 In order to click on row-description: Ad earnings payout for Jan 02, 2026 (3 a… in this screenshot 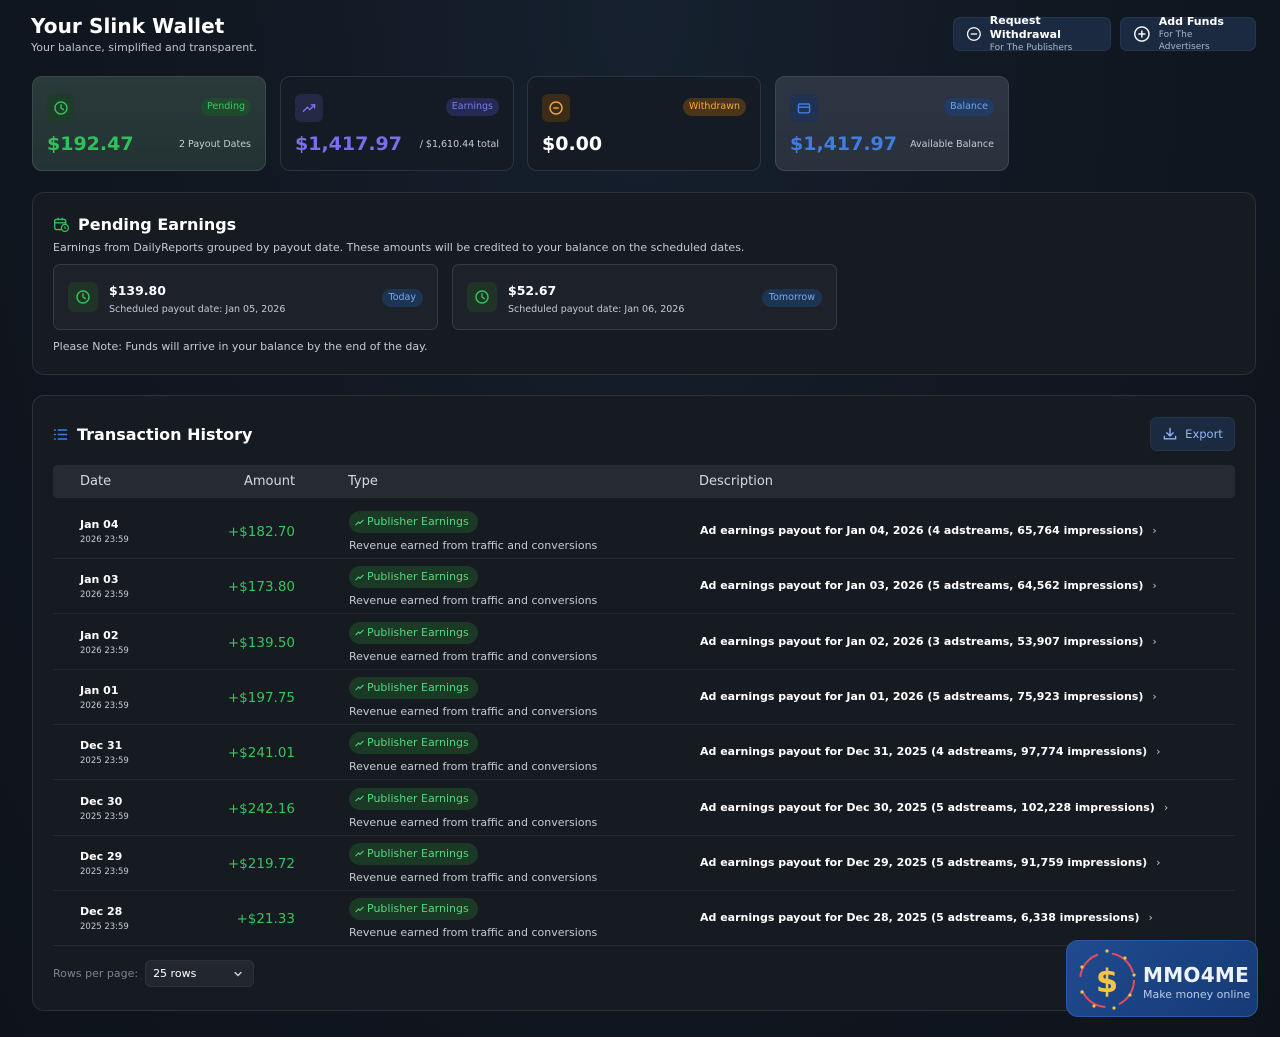, I will do `click(928, 641)`.